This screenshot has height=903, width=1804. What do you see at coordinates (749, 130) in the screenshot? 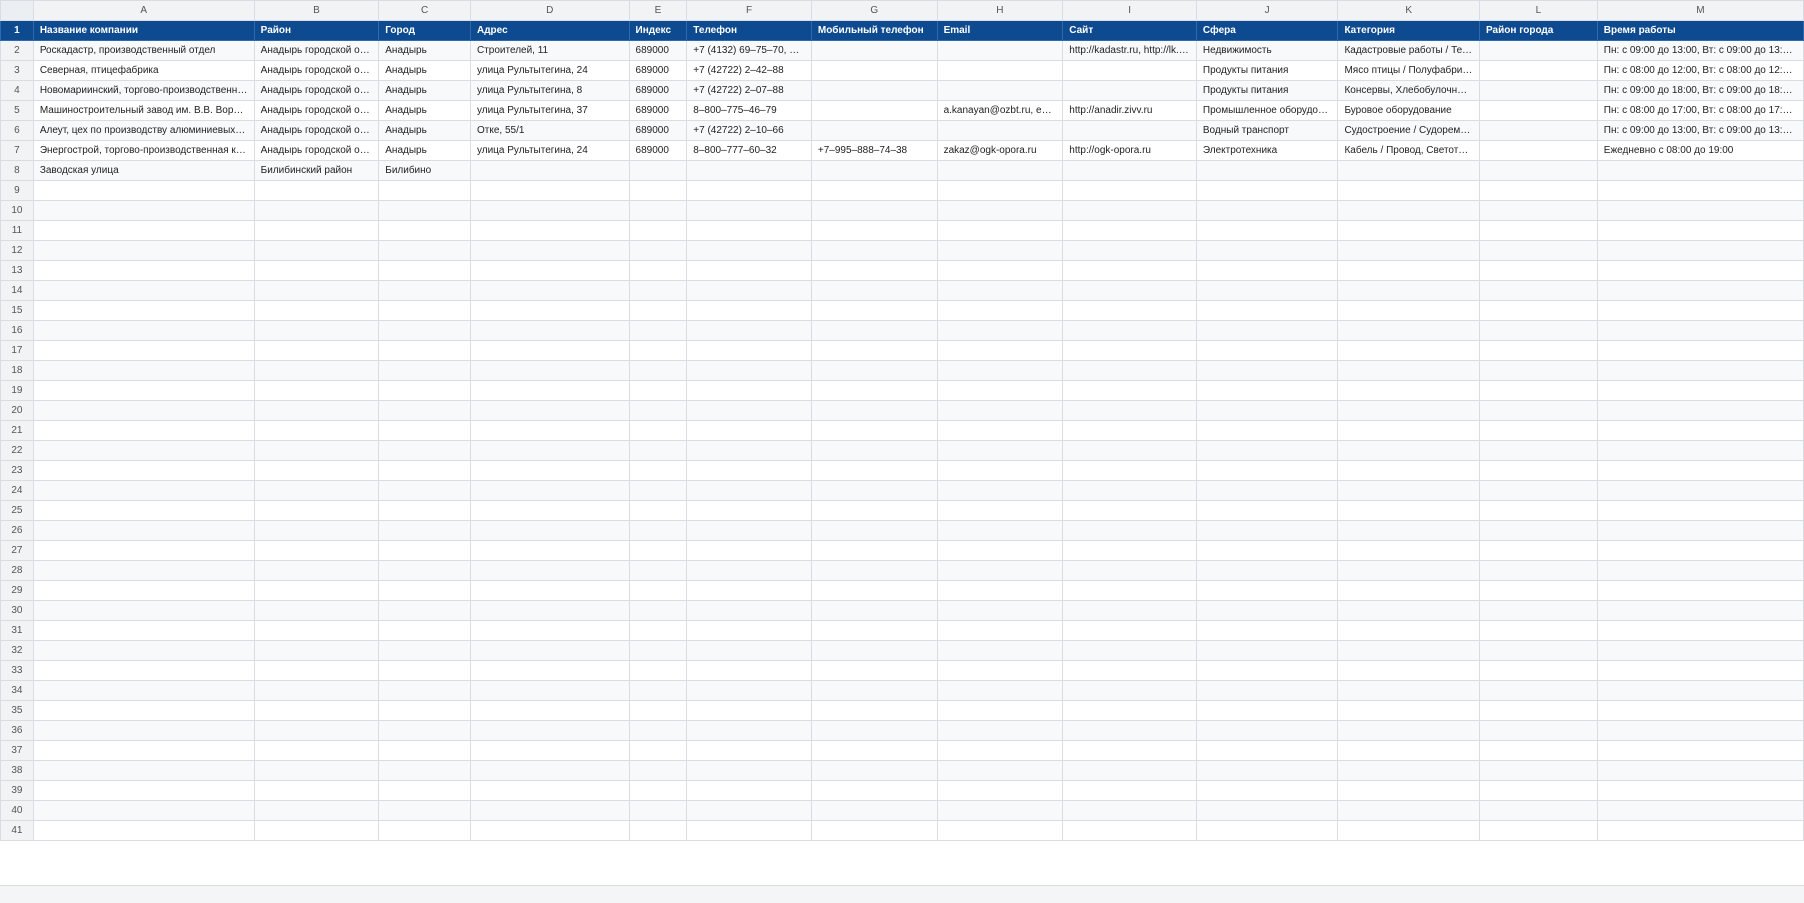
I see `table-cell: +7 (42722) 2‒10‒66` at bounding box center [749, 130].